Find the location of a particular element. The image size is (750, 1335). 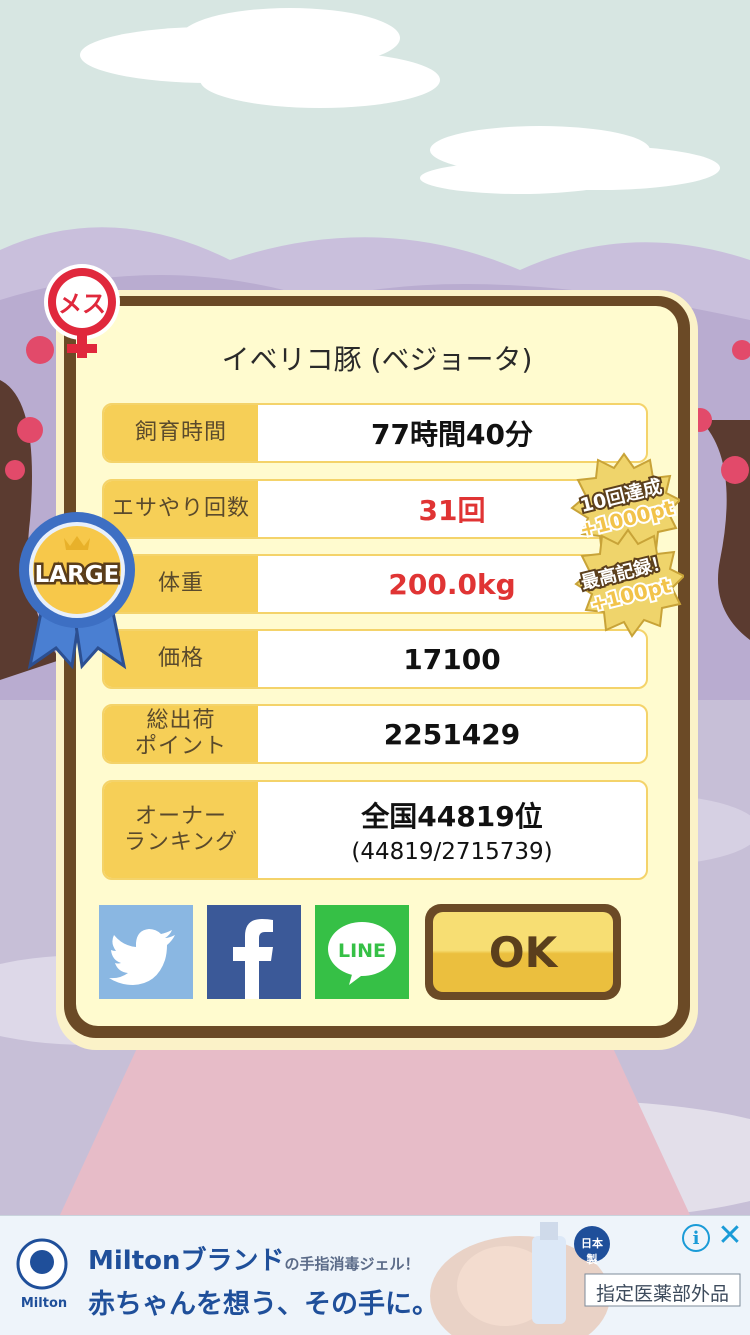

stat-row-points: 総出荷 ポイント 2251429 is located at coordinates (375, 734).